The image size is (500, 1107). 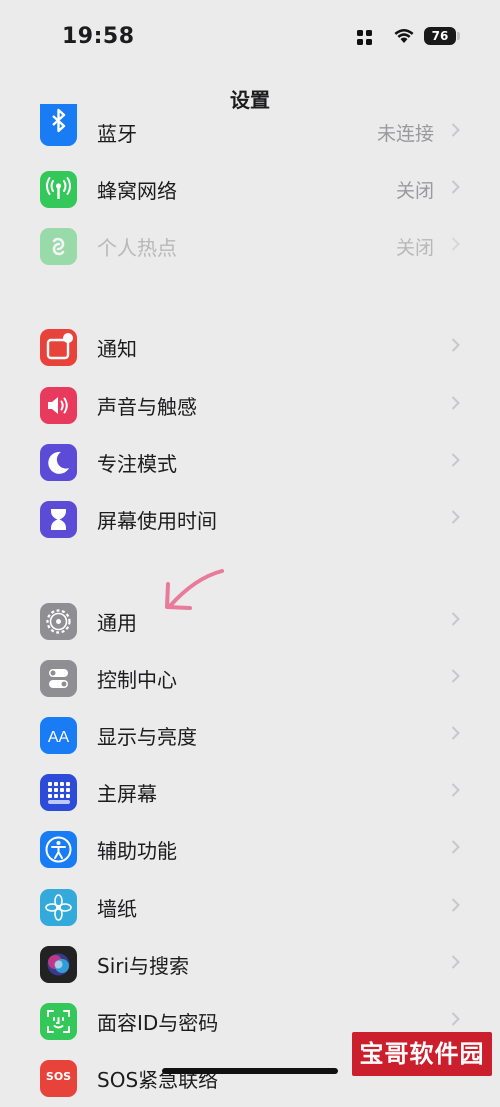 I want to click on gear-icon, so click(x=58, y=621).